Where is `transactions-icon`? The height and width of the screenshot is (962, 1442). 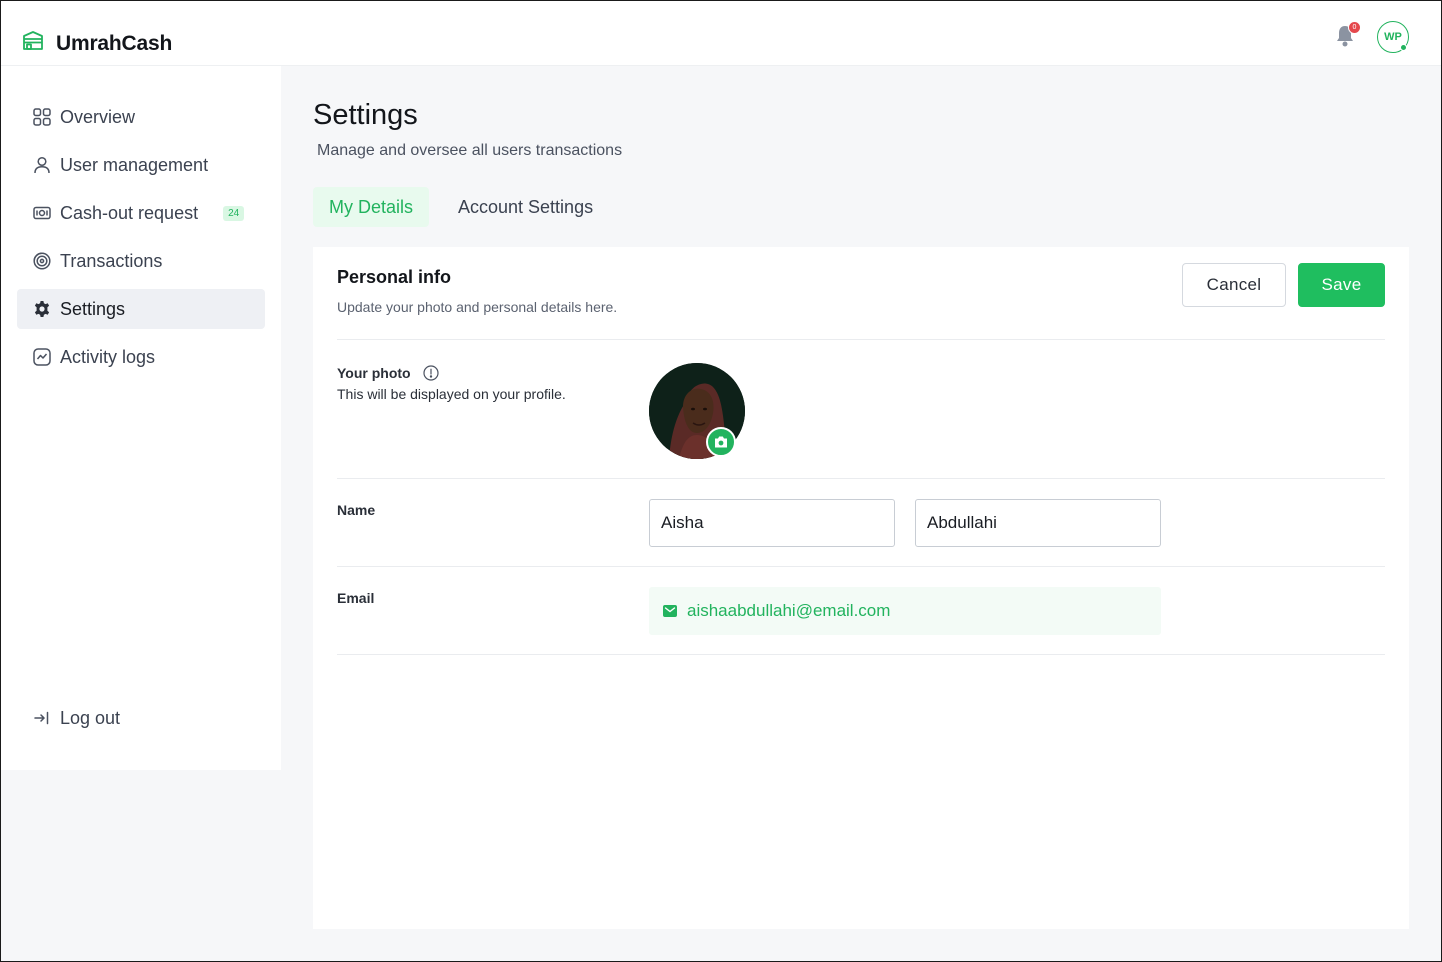 transactions-icon is located at coordinates (42, 261).